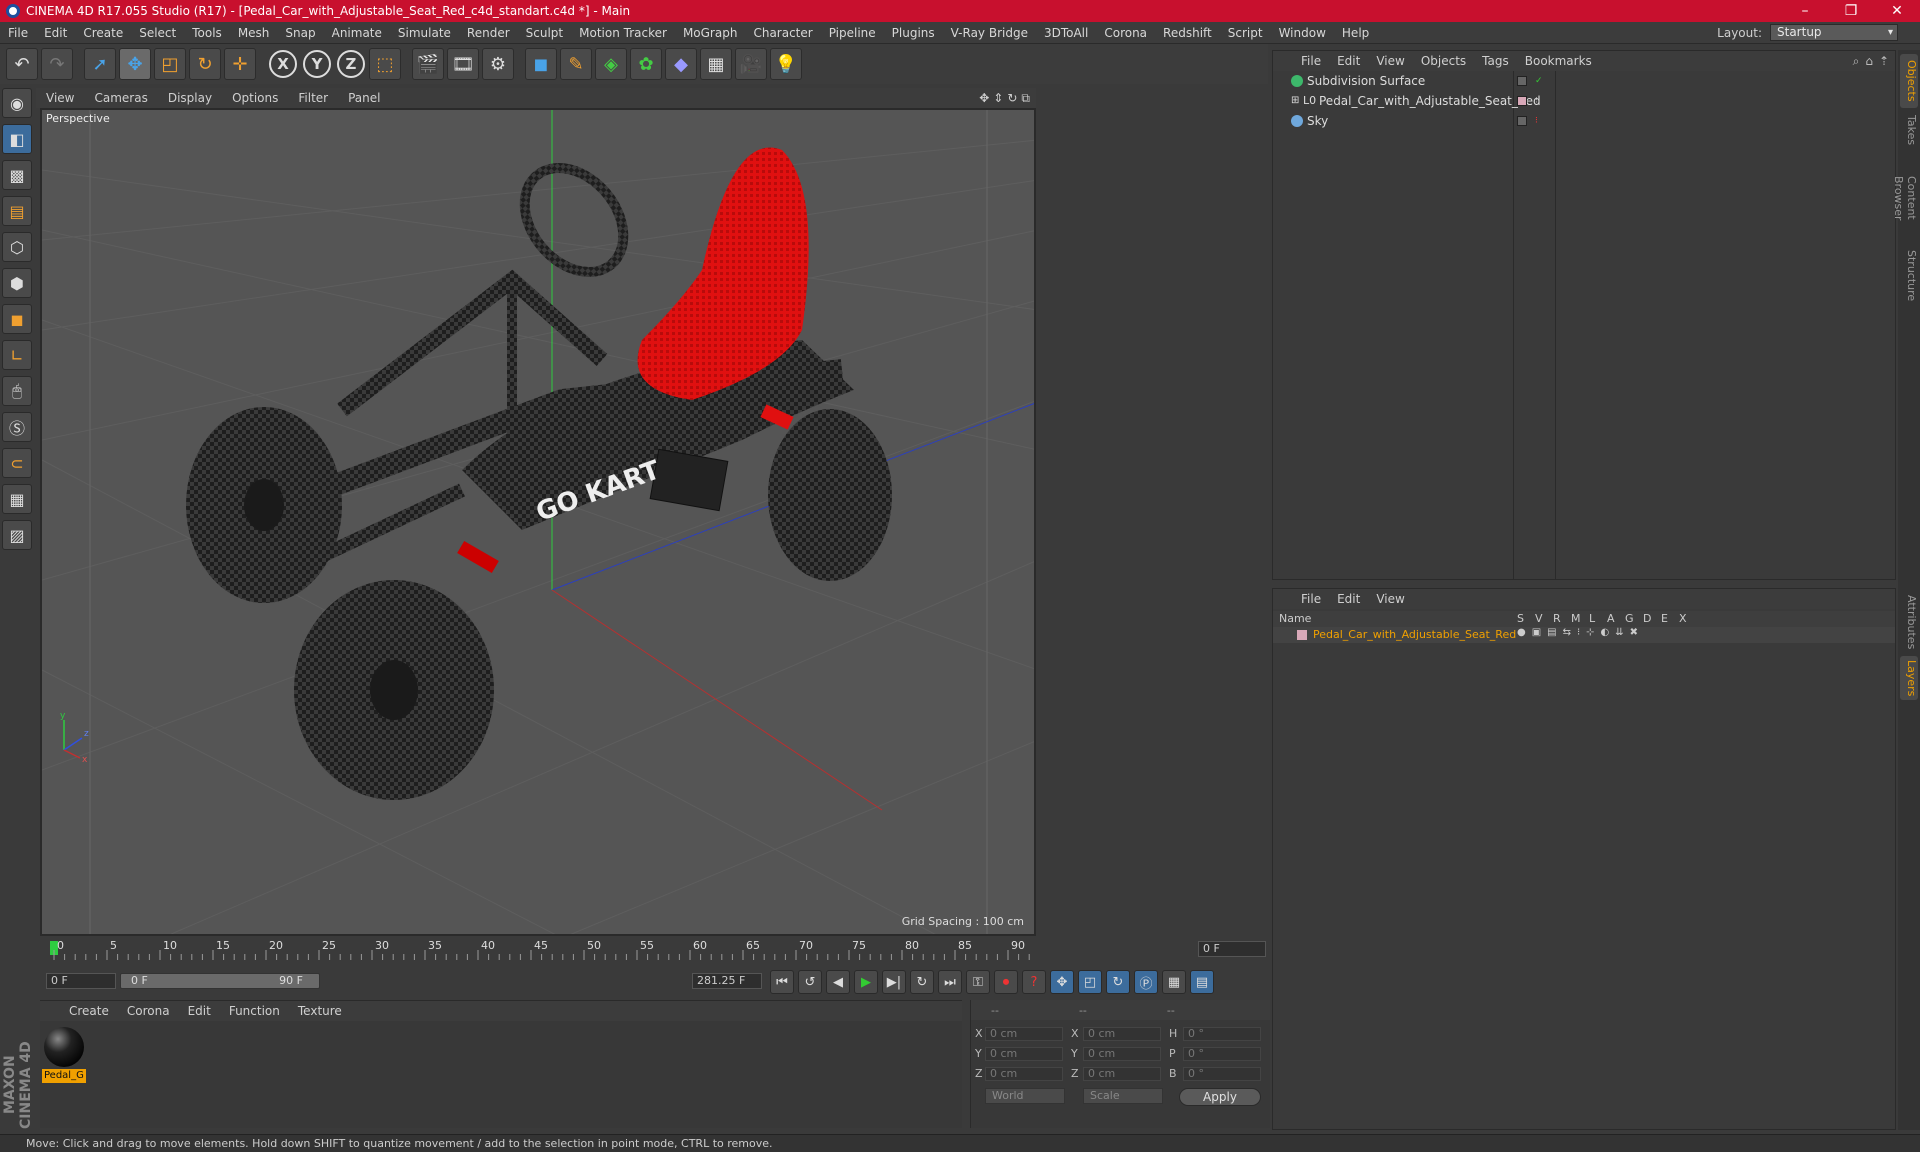  What do you see at coordinates (207, 33) in the screenshot?
I see `menu-tools: Tools` at bounding box center [207, 33].